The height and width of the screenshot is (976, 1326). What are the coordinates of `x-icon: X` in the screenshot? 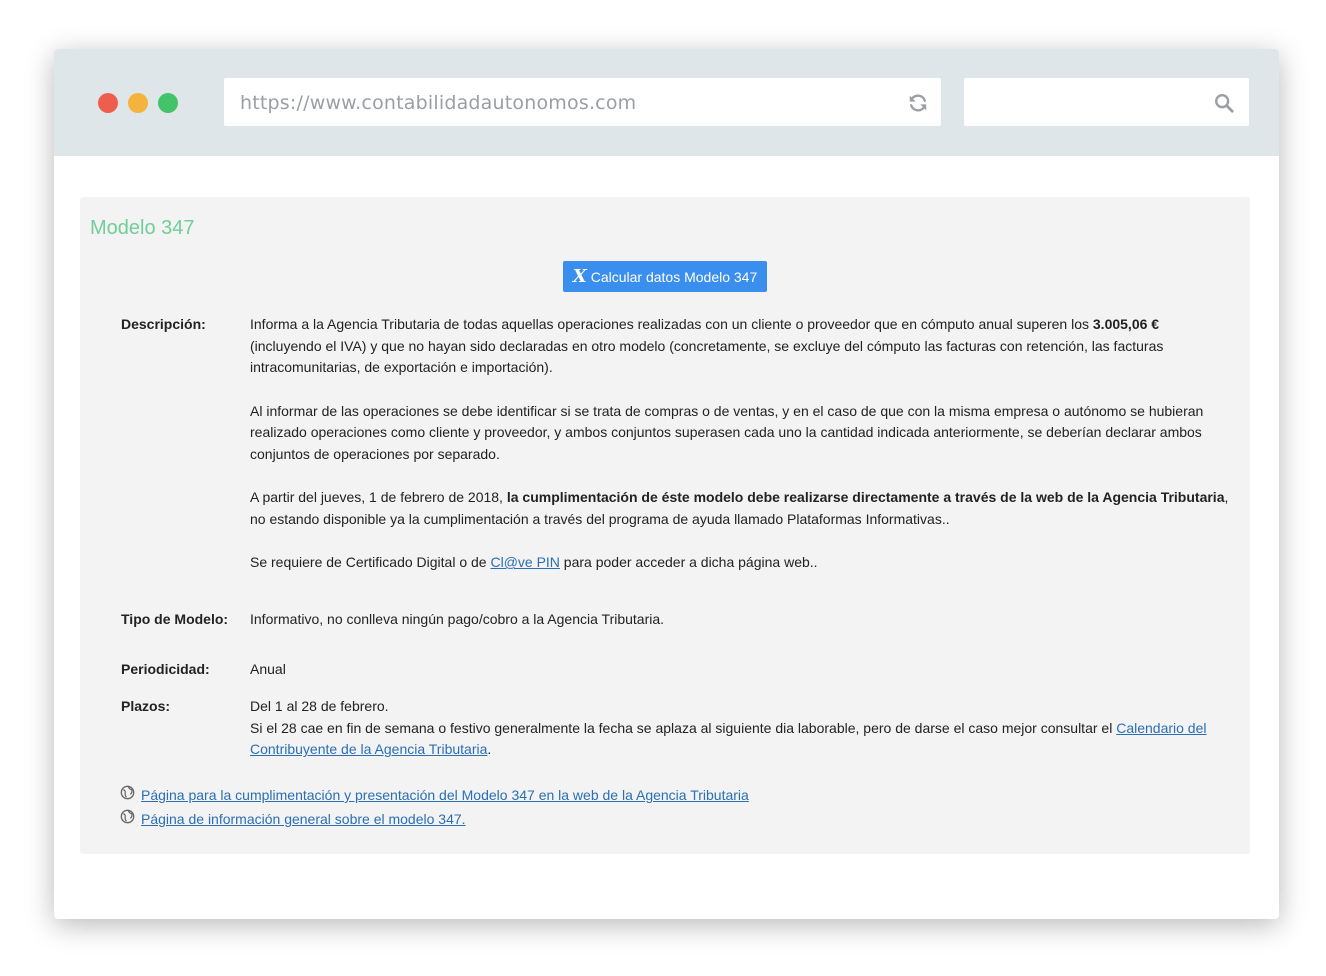 It's located at (579, 276).